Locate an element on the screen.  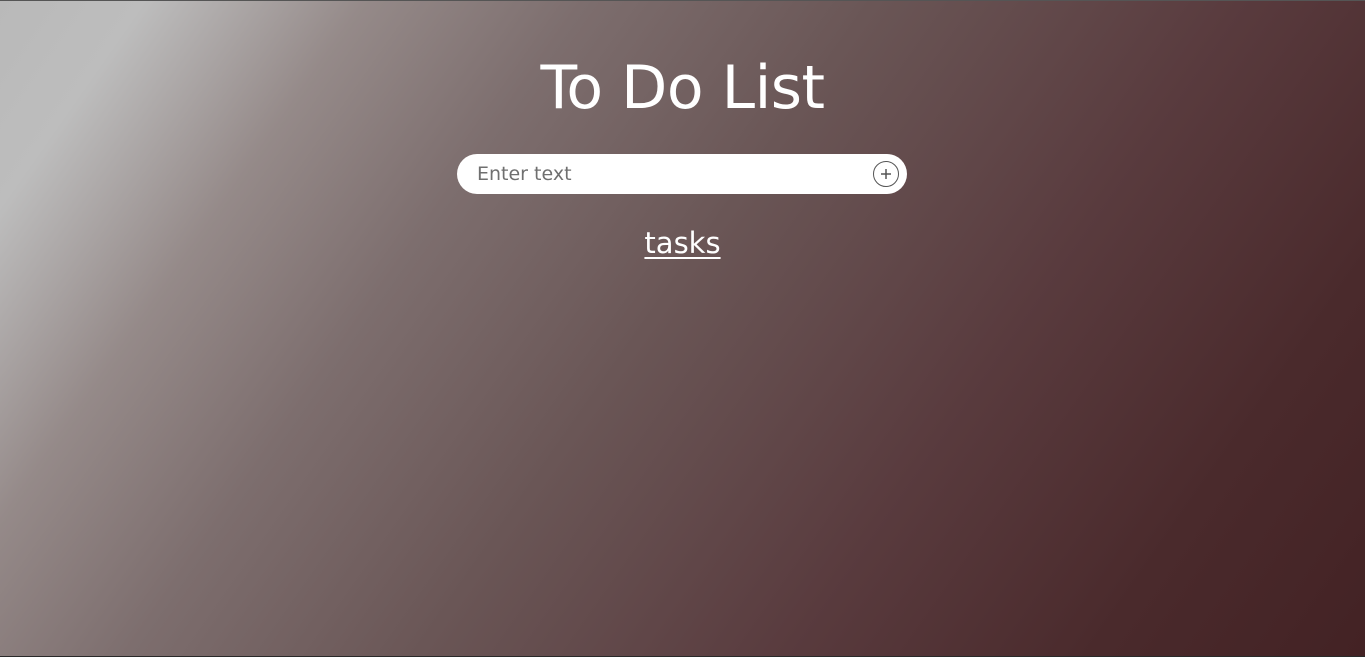
task-input-container is located at coordinates (682, 174).